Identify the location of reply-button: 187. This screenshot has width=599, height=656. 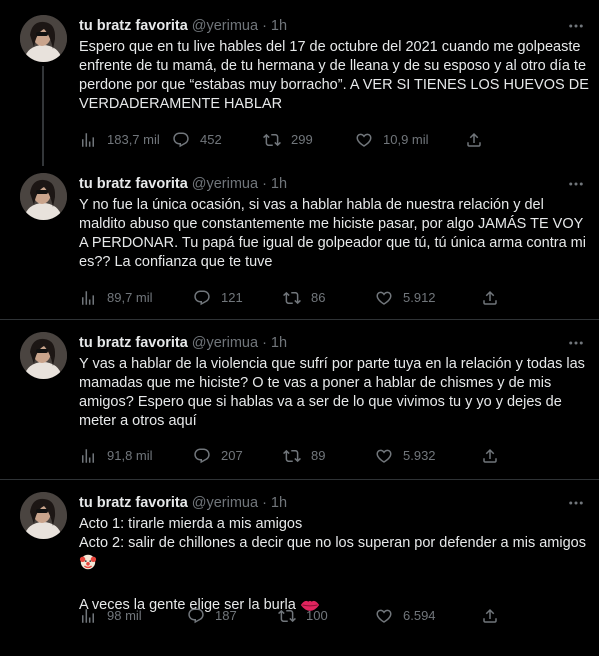
(232, 615).